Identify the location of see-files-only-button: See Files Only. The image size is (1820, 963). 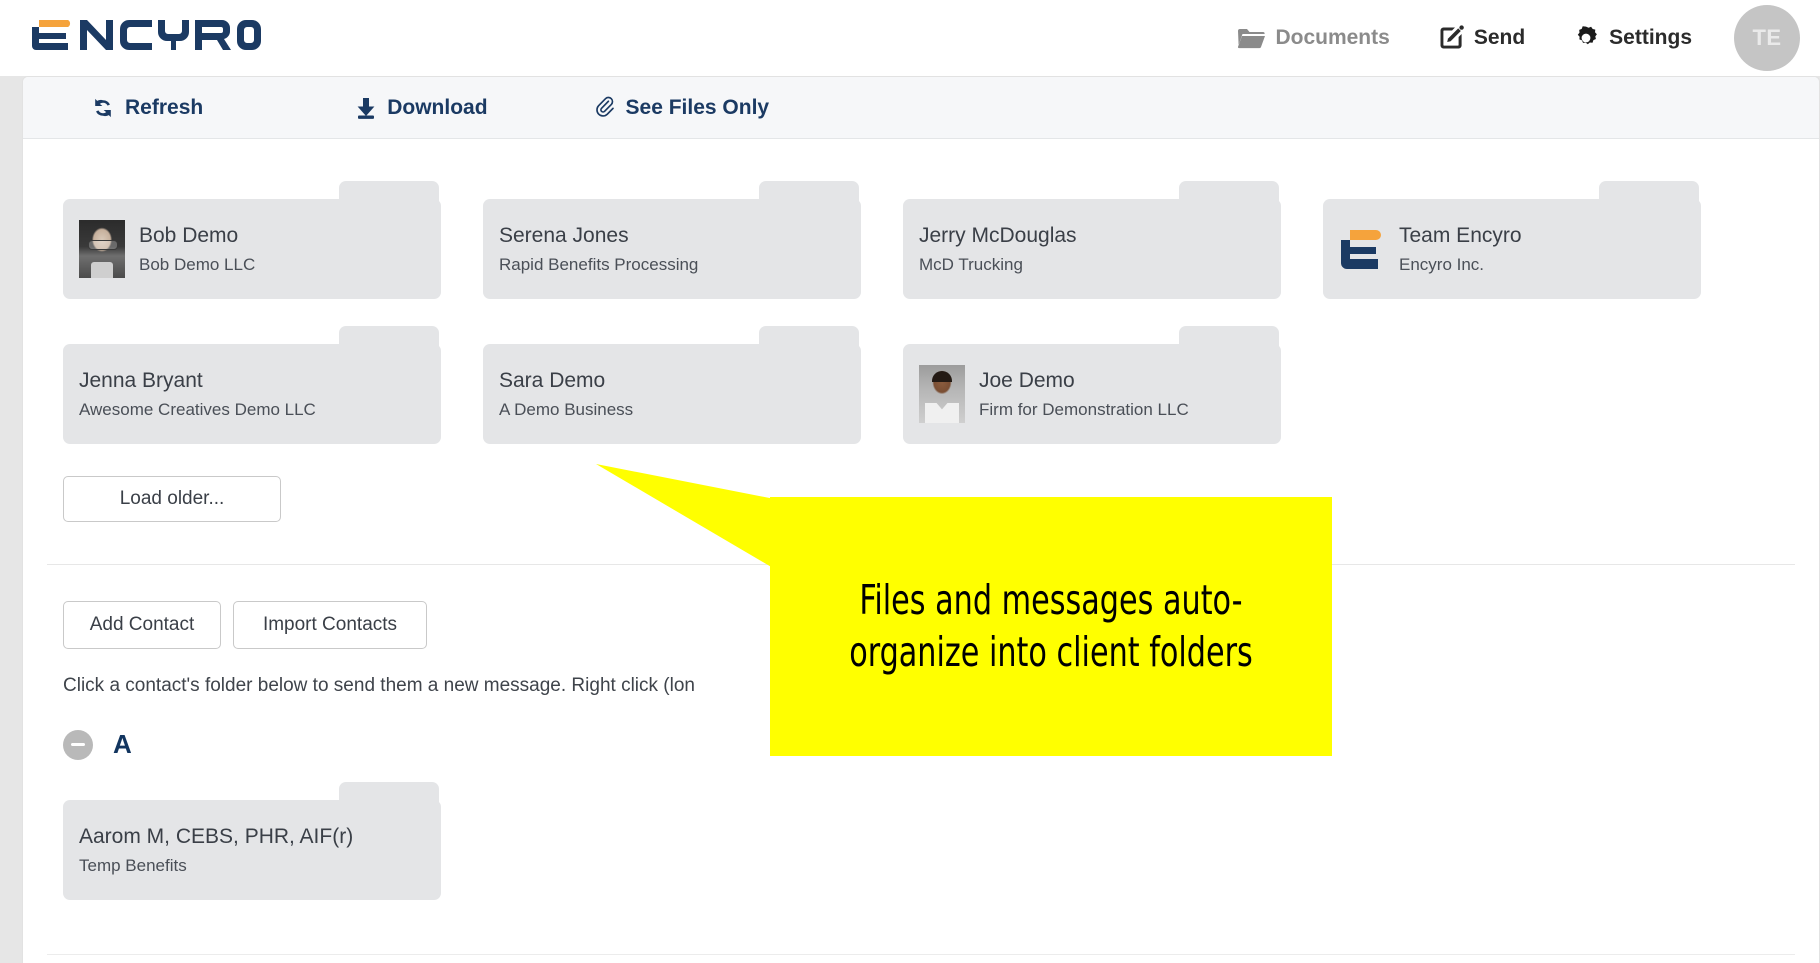
(682, 107).